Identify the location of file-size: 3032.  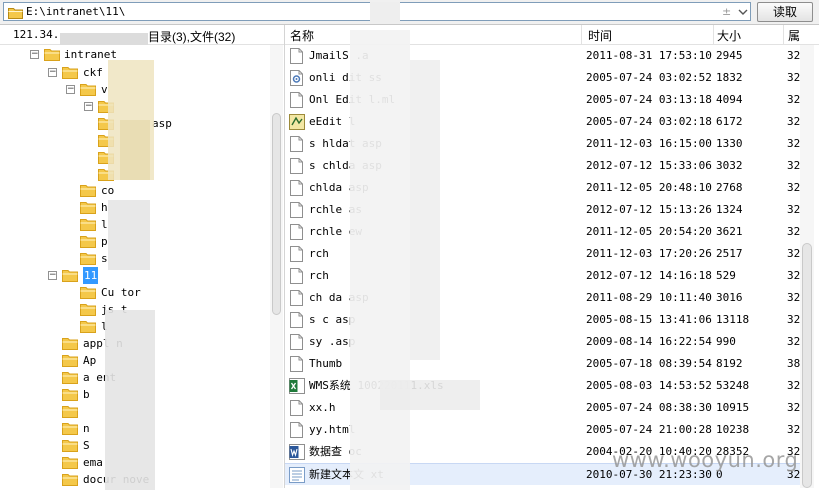
(729, 165).